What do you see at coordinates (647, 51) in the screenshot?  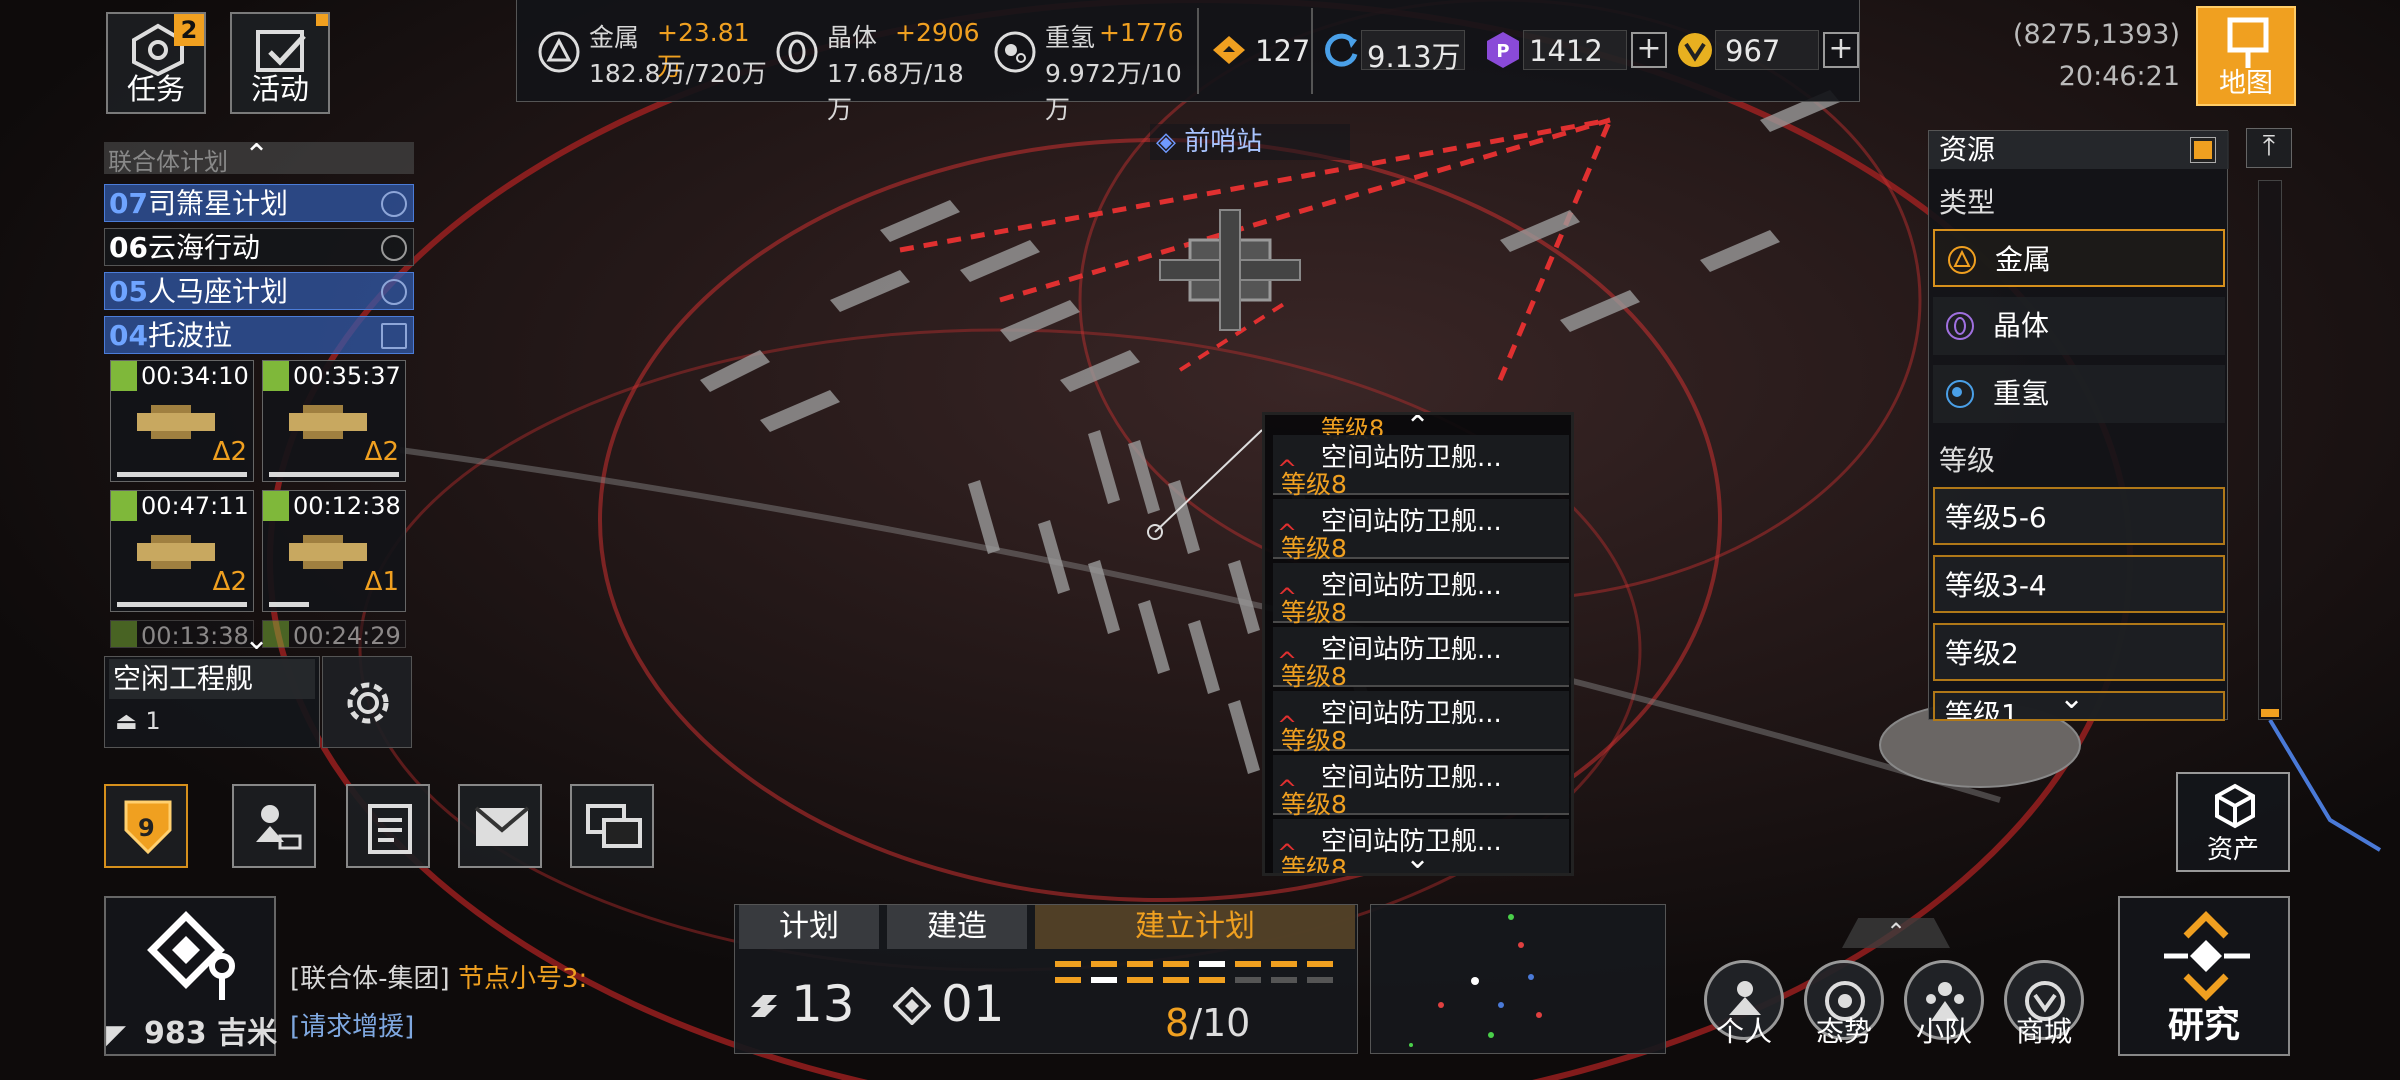 I see `metal-resource: 金属 +23.81万 182.8万/720万` at bounding box center [647, 51].